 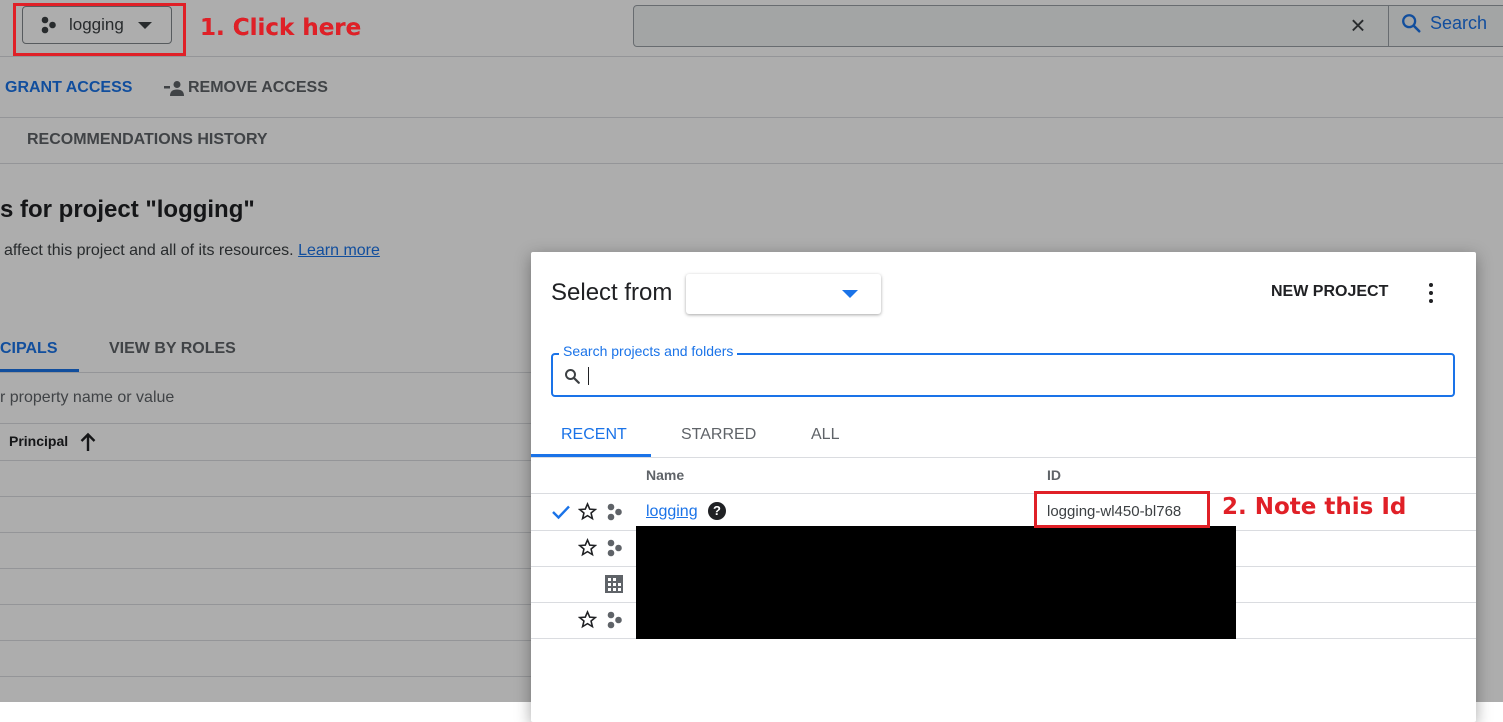 What do you see at coordinates (1122, 509) in the screenshot?
I see `annotation-highlight-step2` at bounding box center [1122, 509].